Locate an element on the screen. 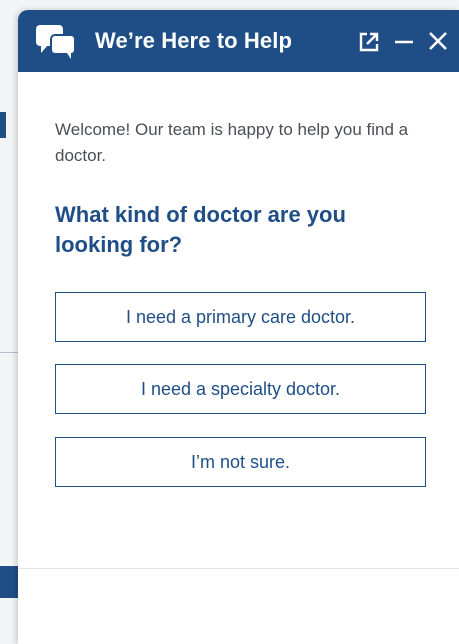  chat-header: We’re Here to Help is located at coordinates (238, 41).